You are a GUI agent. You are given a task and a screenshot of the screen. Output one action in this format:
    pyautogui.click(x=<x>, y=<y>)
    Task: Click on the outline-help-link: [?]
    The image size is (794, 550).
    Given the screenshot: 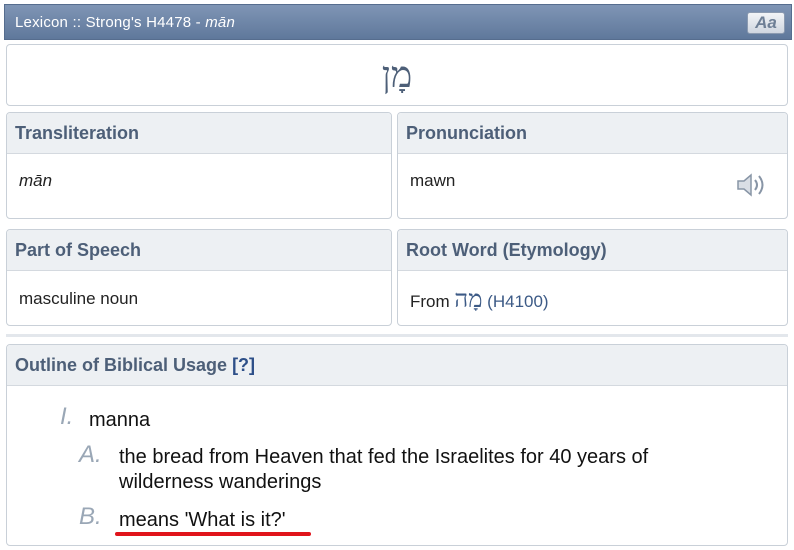 What is the action you would take?
    pyautogui.click(x=243, y=365)
    